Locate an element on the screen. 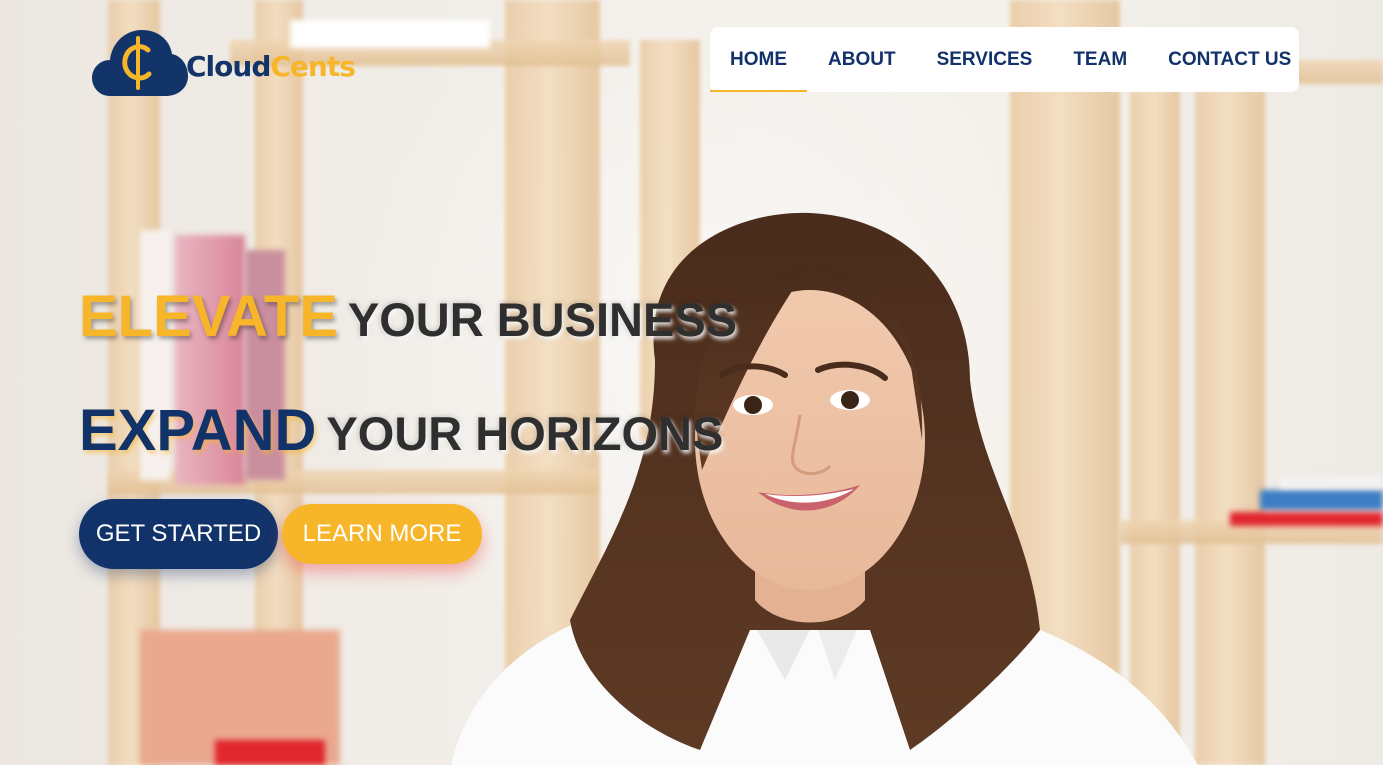 The image size is (1383, 765). nav-team: TEAM is located at coordinates (1100, 59).